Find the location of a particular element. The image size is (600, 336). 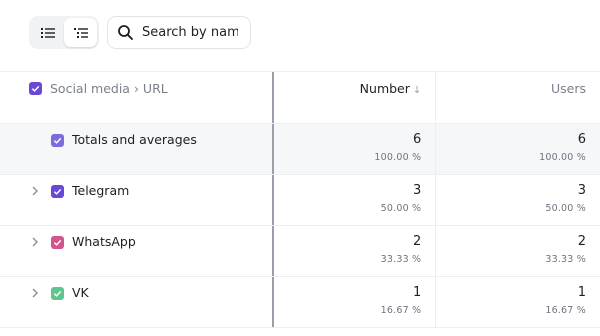

users-column-header: Users is located at coordinates (568, 88).